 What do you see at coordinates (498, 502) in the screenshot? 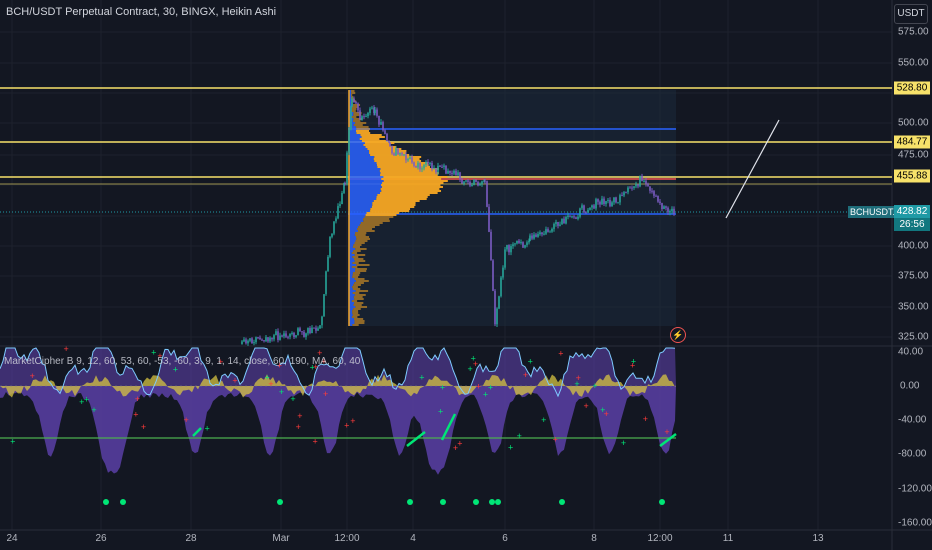
I see `signal-dot` at bounding box center [498, 502].